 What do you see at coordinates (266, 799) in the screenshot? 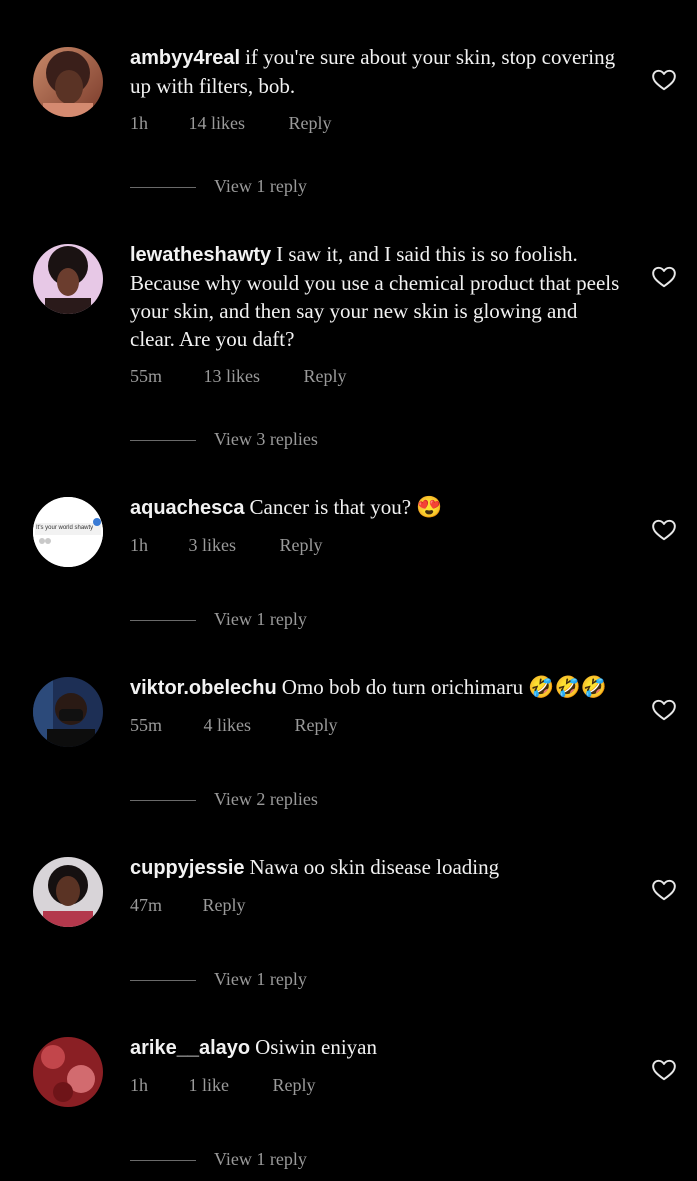
I see `view-replies-label: View 2 replies` at bounding box center [266, 799].